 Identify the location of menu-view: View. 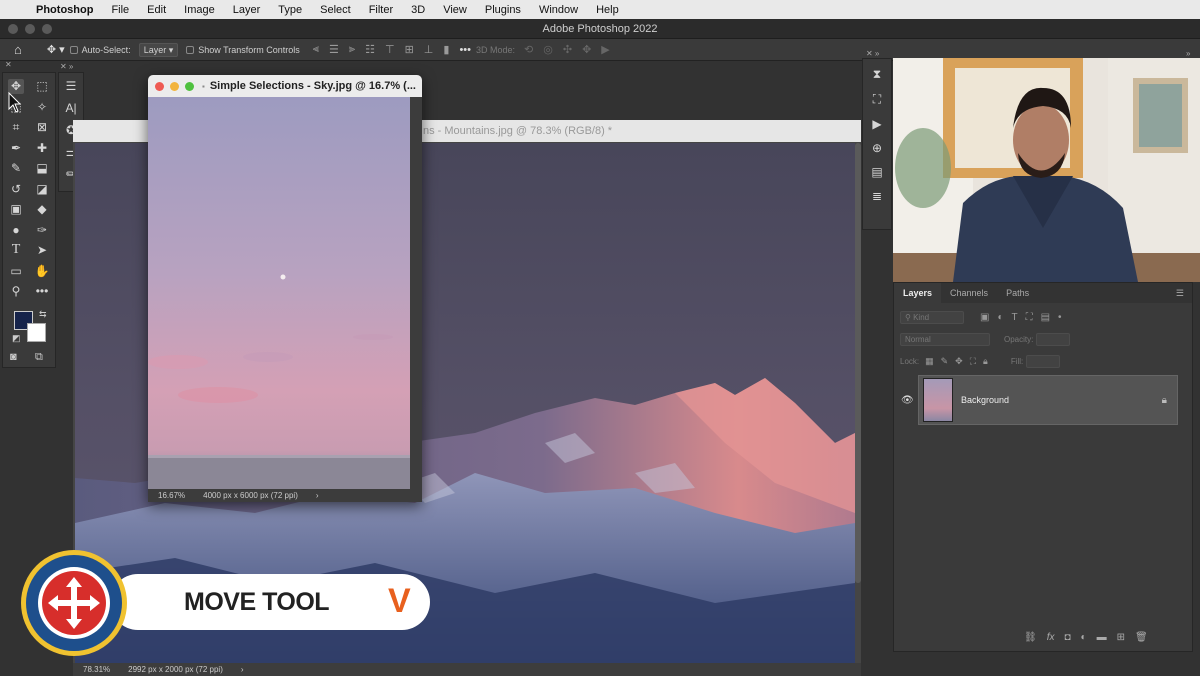
(455, 10).